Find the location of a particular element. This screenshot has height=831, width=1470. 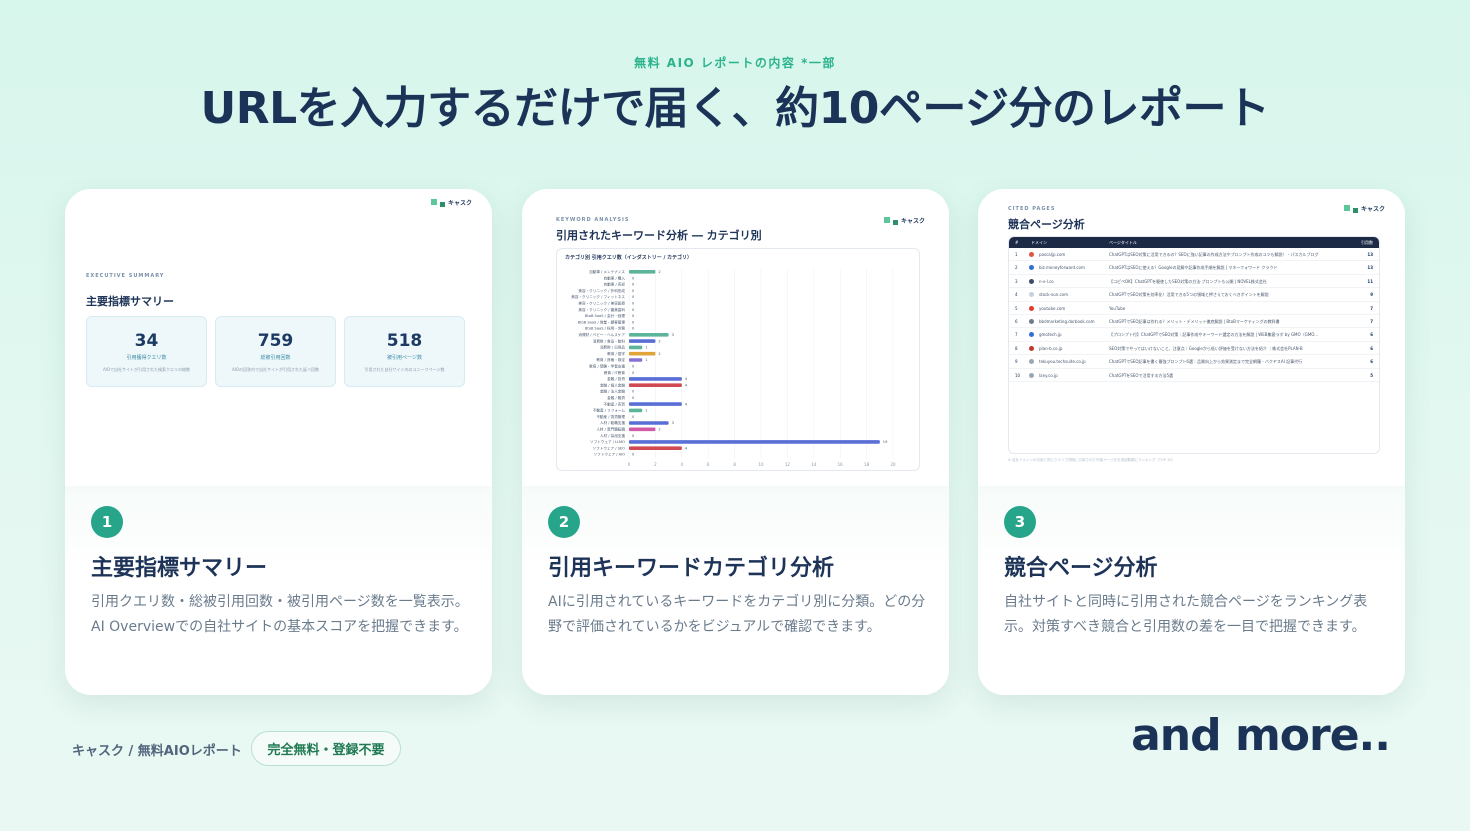

count-cell: 11 is located at coordinates (1370, 281).